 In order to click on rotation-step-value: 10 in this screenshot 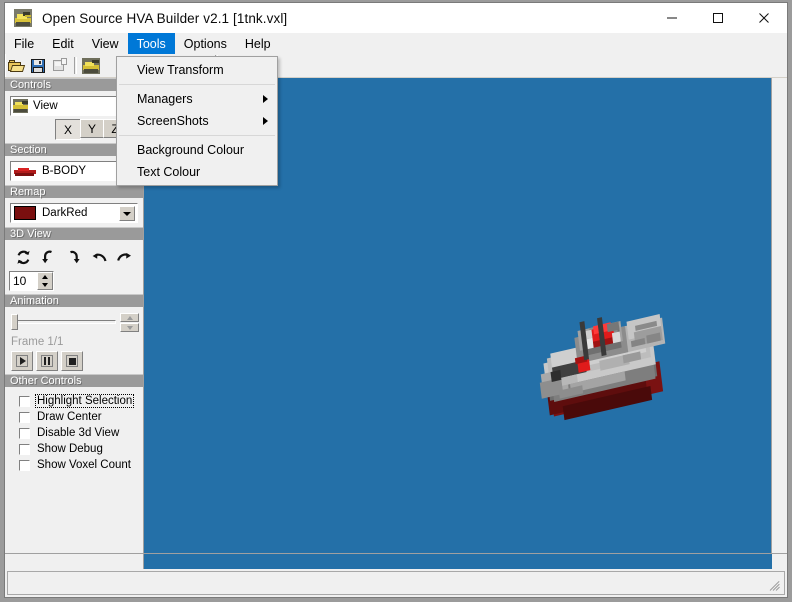, I will do `click(23, 281)`.